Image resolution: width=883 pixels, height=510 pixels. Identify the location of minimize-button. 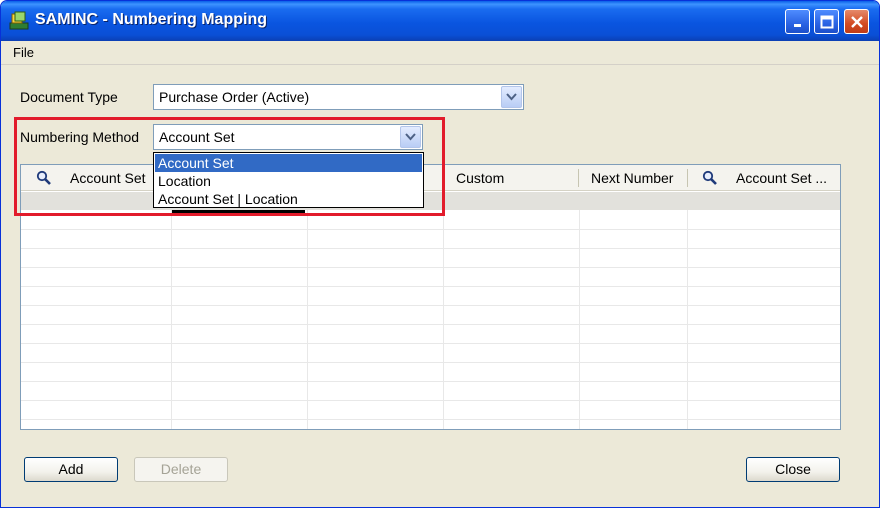
(797, 21).